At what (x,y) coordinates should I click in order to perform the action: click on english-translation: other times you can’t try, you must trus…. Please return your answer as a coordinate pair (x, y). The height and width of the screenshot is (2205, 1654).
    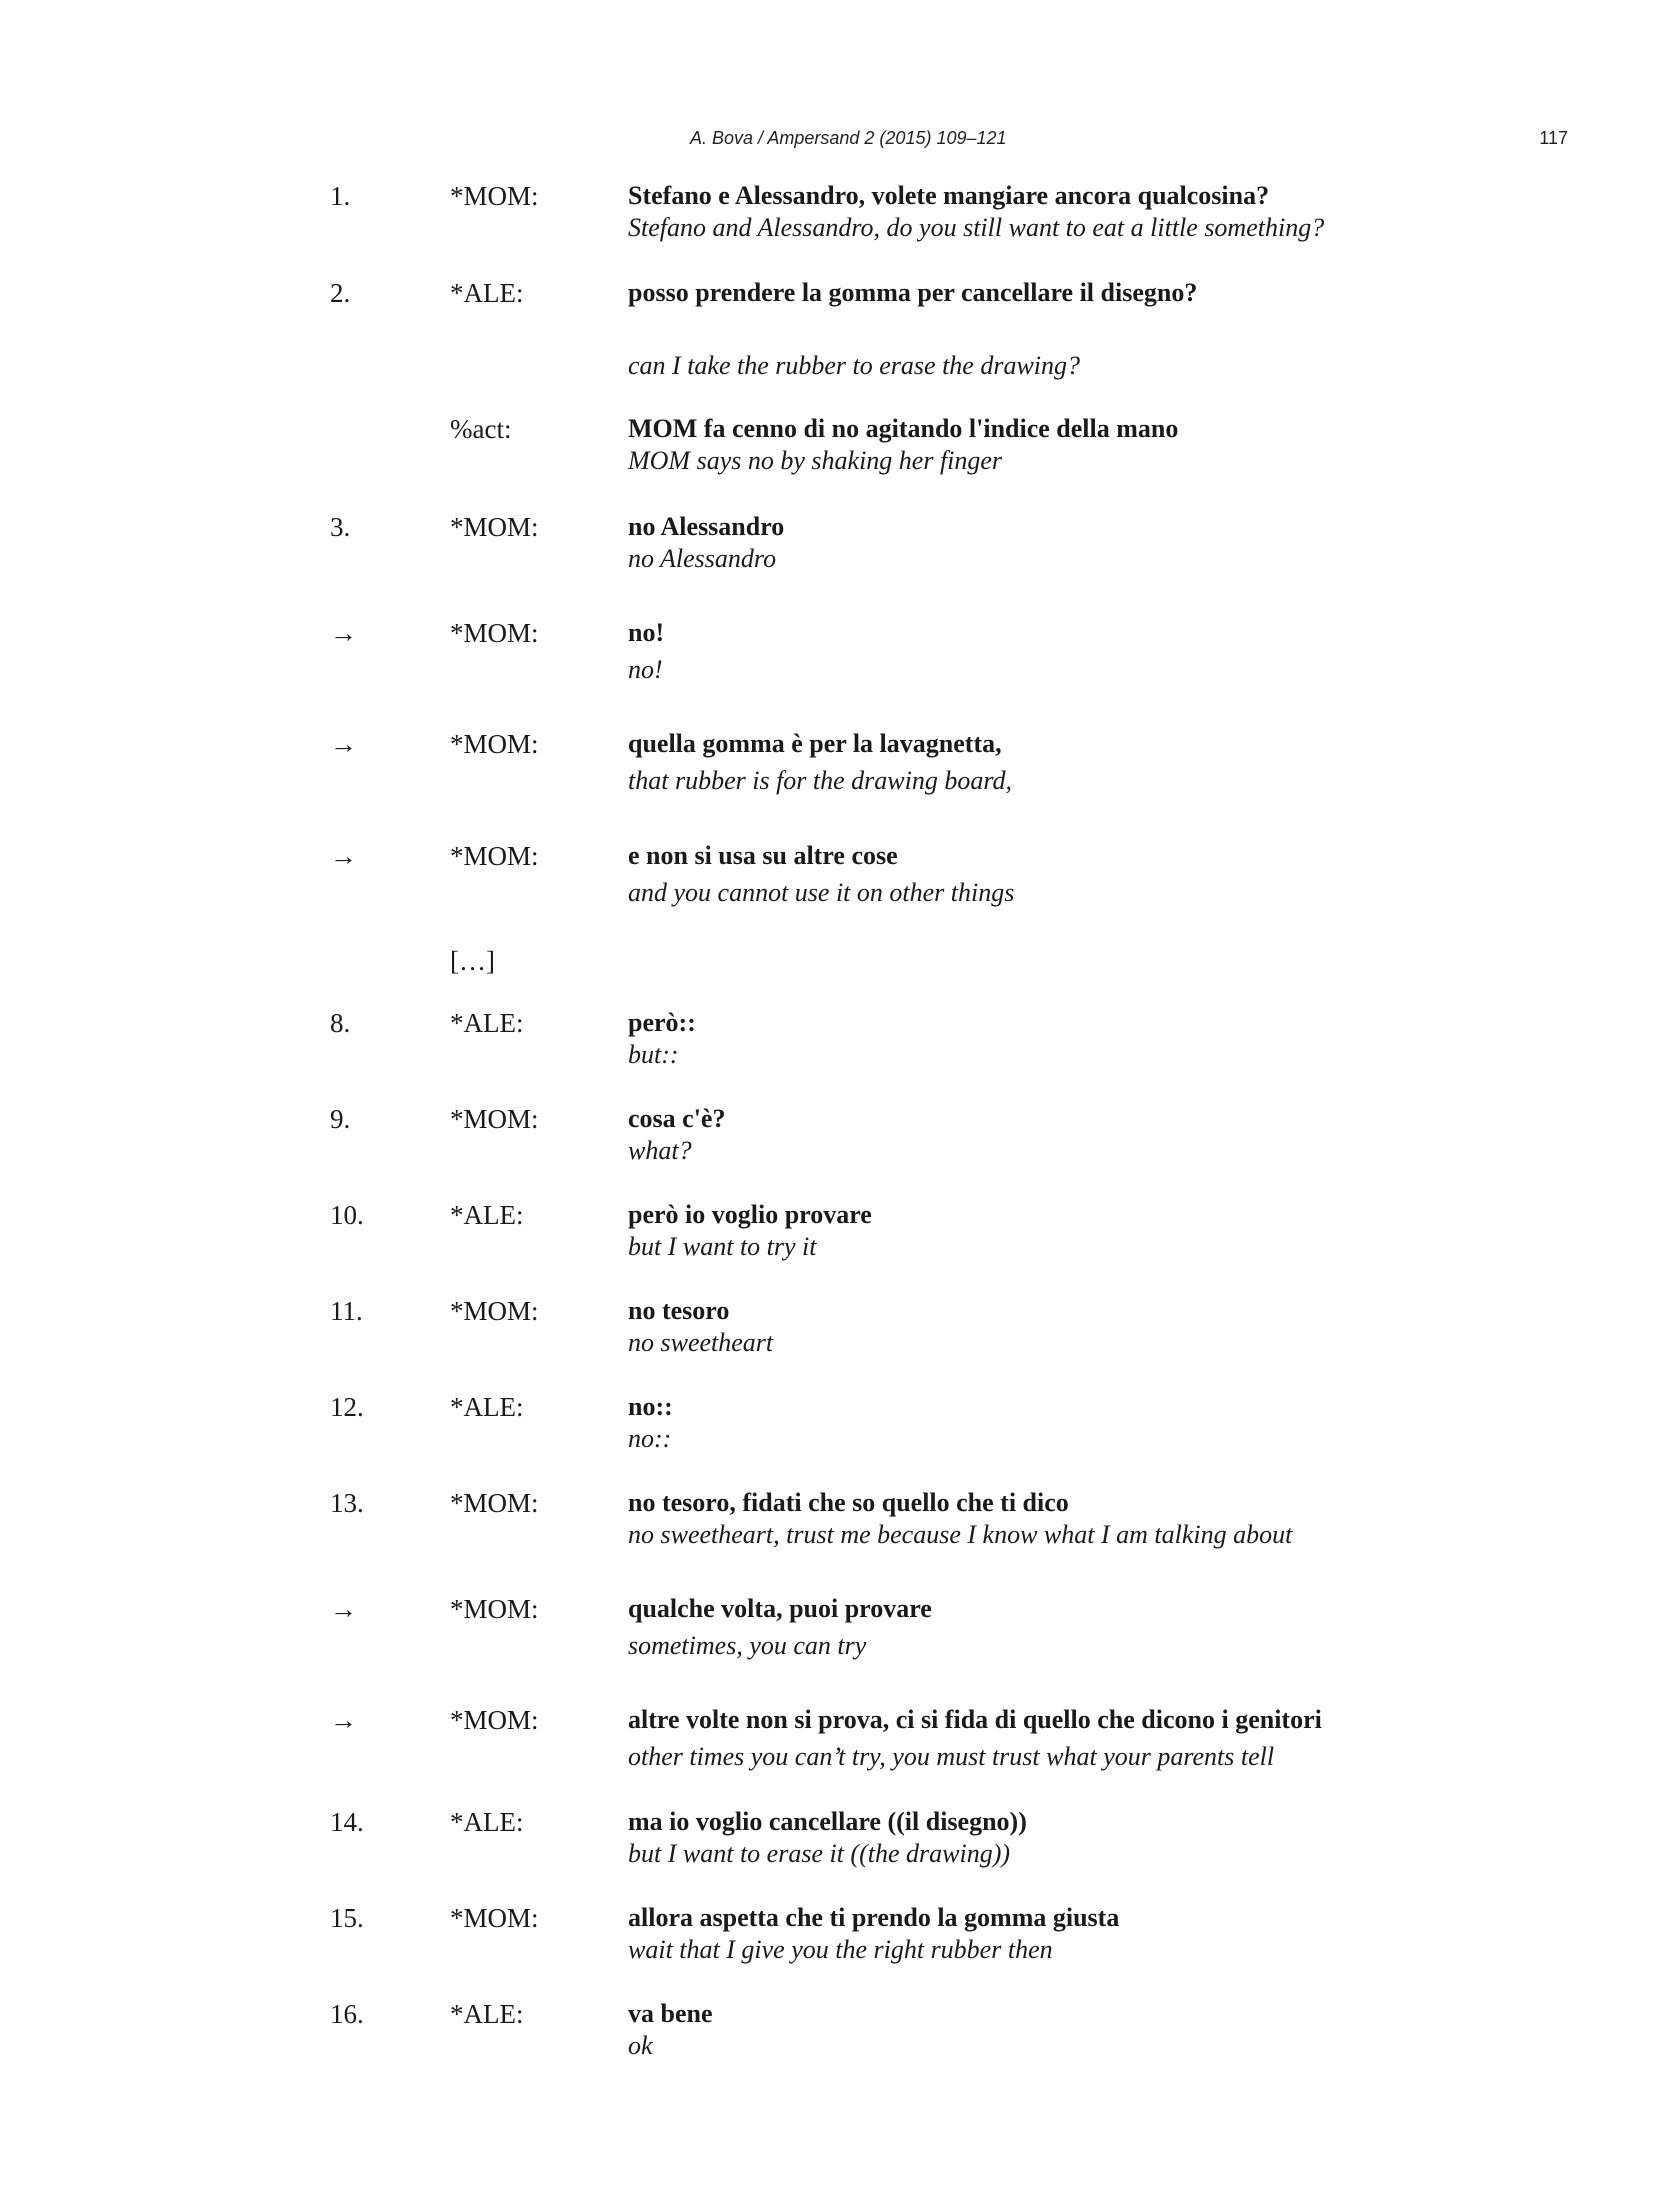
    Looking at the image, I should click on (951, 1756).